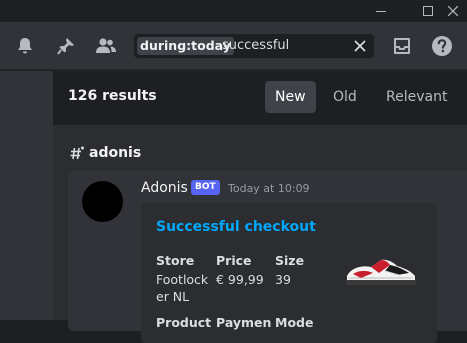 The image size is (467, 343). Describe the element at coordinates (290, 260) in the screenshot. I see `embed-field-name: Size` at that location.